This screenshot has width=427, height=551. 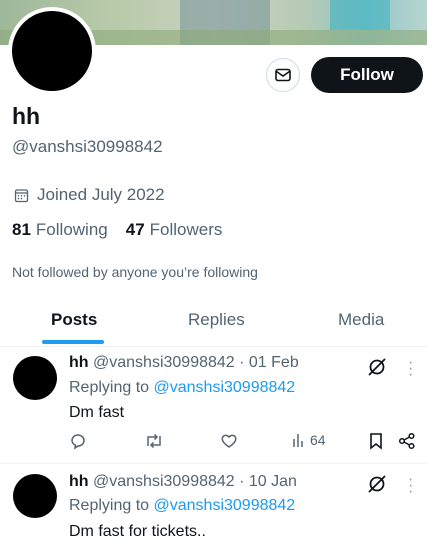 I want to click on share-button, so click(x=407, y=441).